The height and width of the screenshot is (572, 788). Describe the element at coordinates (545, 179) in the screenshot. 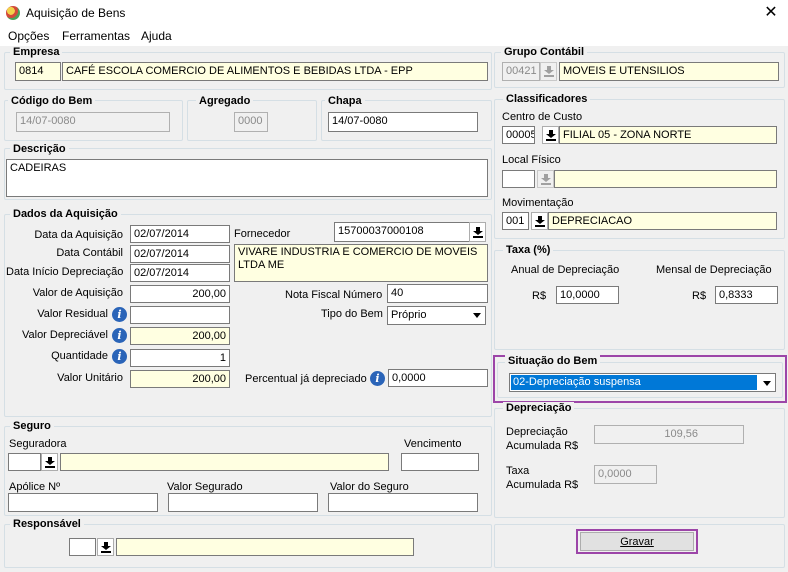

I see `local-fisico-lookup-button` at that location.